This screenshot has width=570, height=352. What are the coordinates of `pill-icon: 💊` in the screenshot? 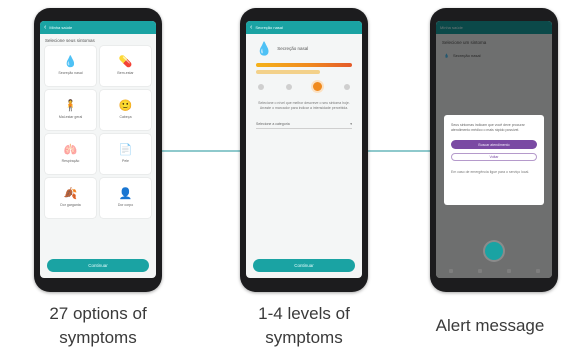 It's located at (125, 62).